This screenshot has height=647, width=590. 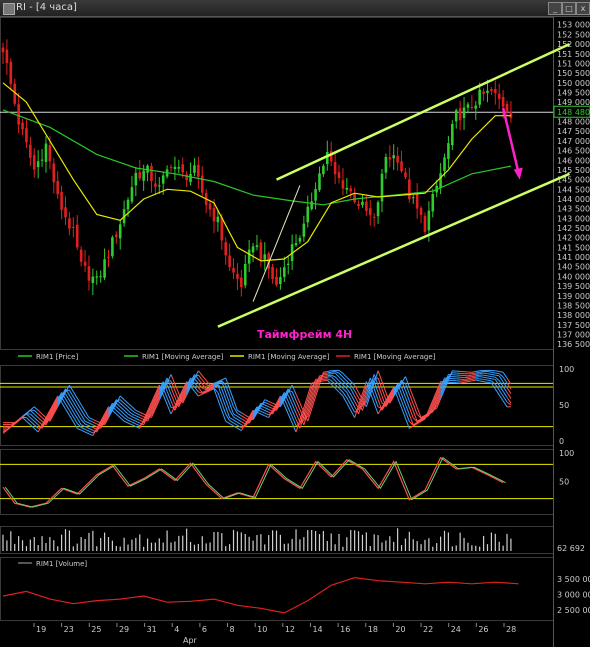 I want to click on panel-frame-osc, so click(x=277, y=482).